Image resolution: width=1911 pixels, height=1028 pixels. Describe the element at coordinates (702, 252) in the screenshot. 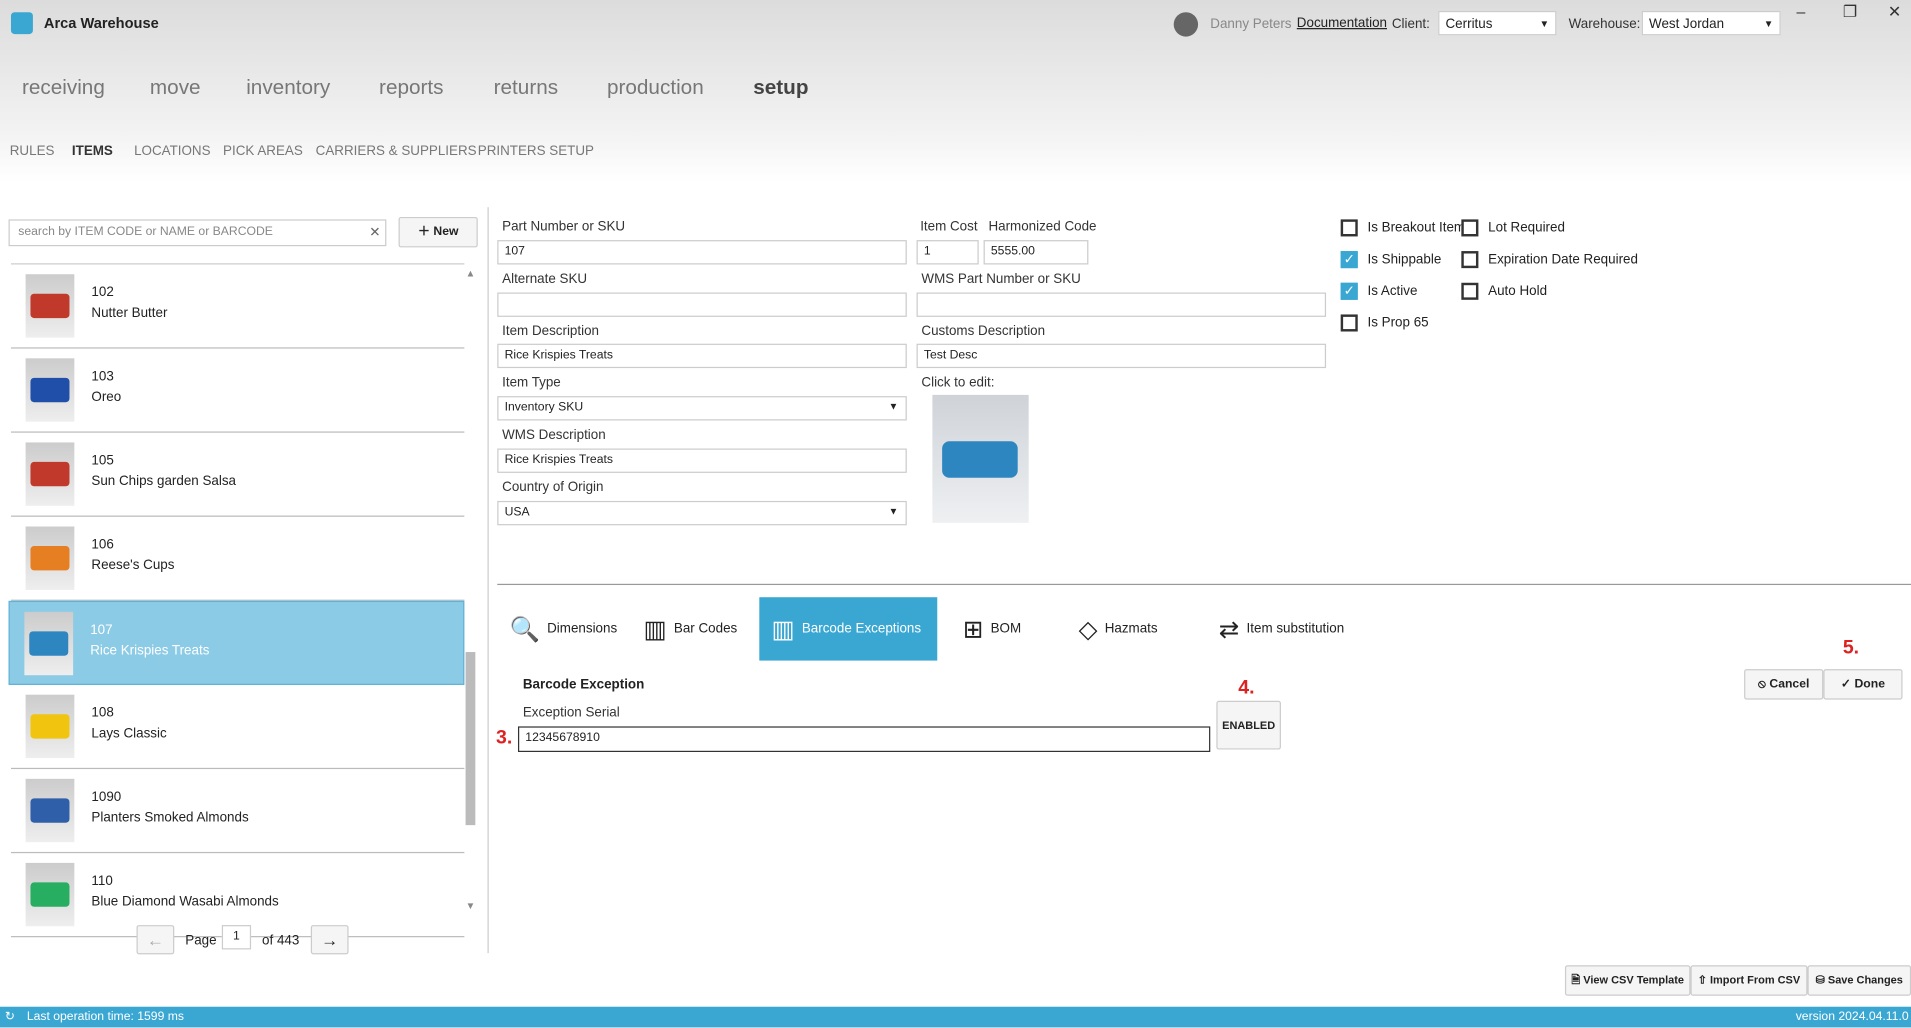

I see `part-input: 107` at that location.